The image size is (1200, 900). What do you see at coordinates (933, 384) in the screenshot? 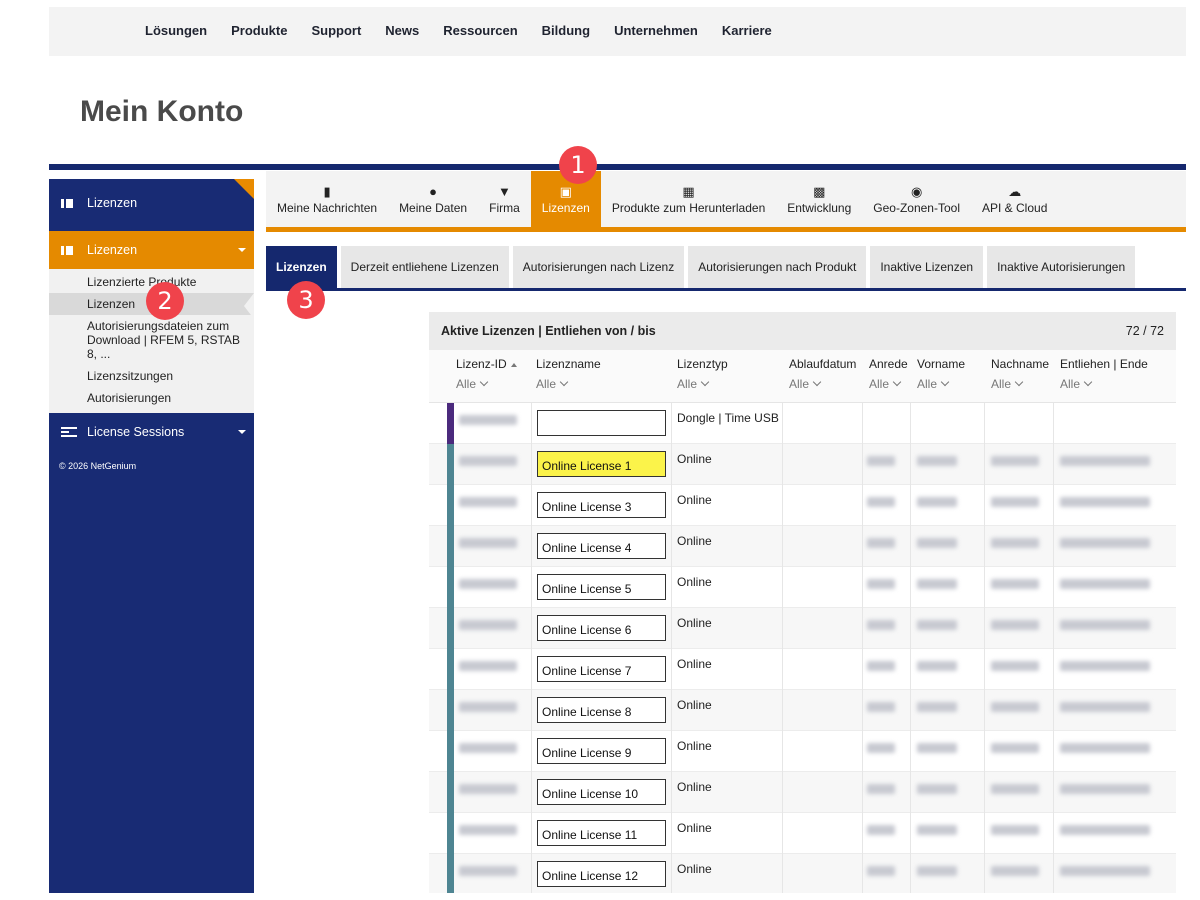
I see `filter-vorname: Alle` at bounding box center [933, 384].